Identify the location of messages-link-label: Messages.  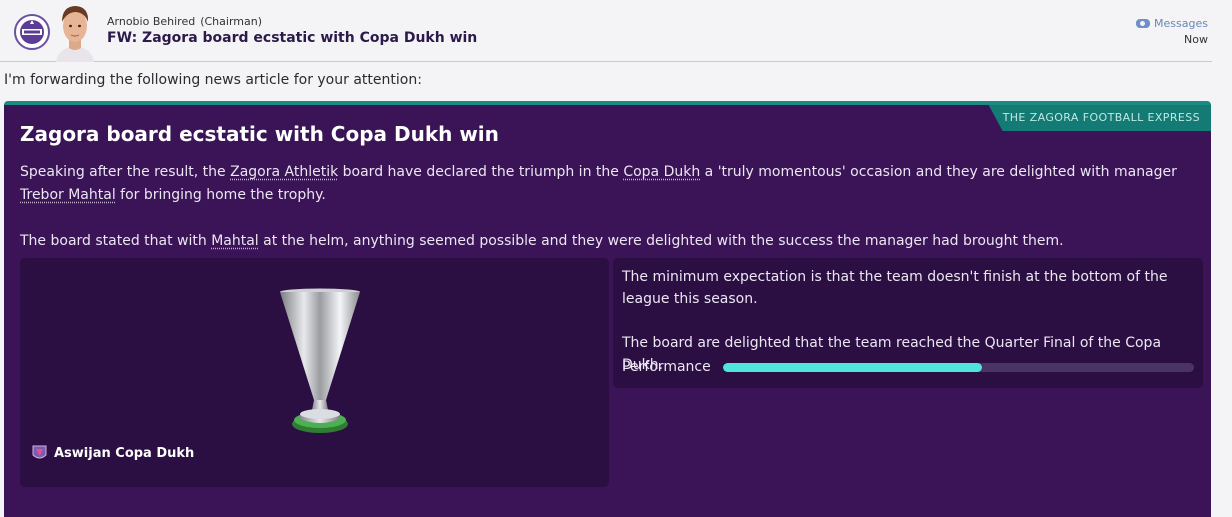
(1181, 23).